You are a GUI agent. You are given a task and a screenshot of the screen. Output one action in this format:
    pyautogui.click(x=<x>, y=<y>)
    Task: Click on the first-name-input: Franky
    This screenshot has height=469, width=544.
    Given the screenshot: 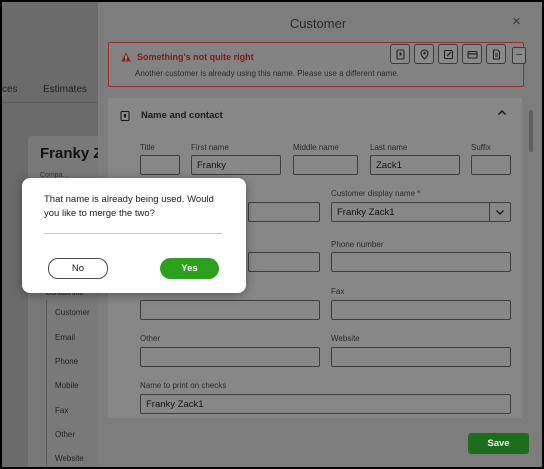 What is the action you would take?
    pyautogui.click(x=236, y=165)
    